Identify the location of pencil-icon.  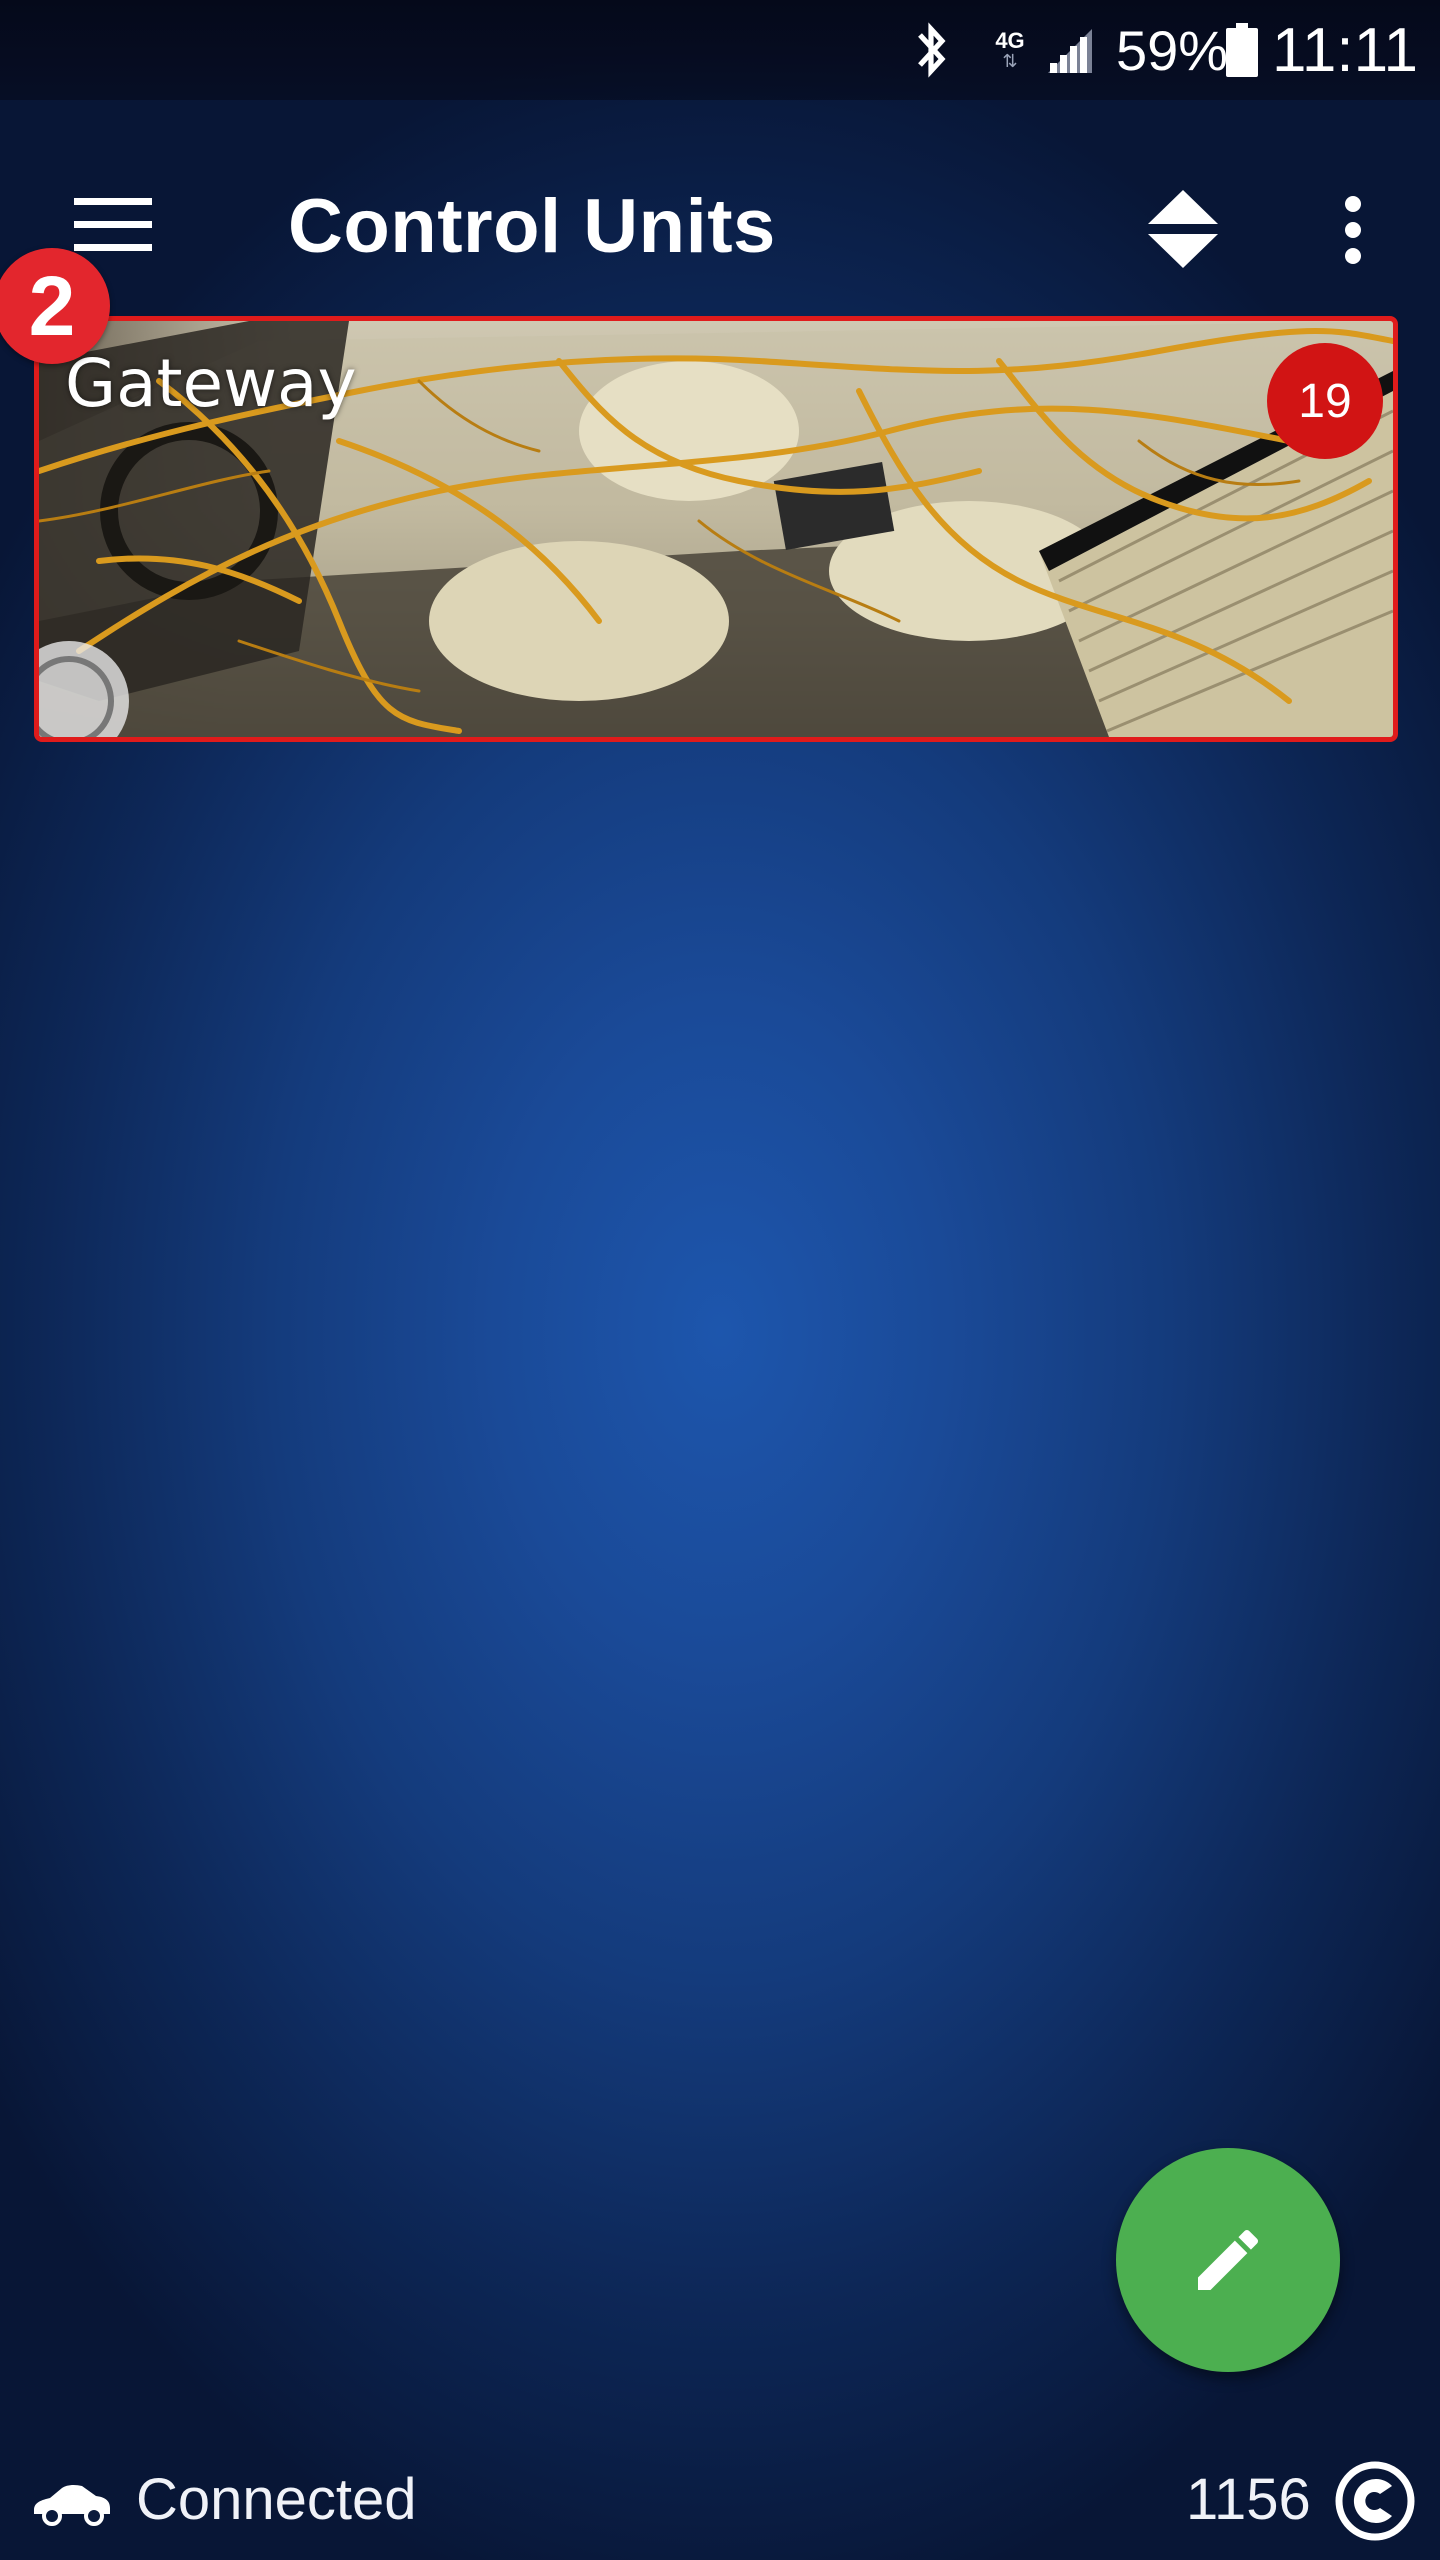
(1228, 2259).